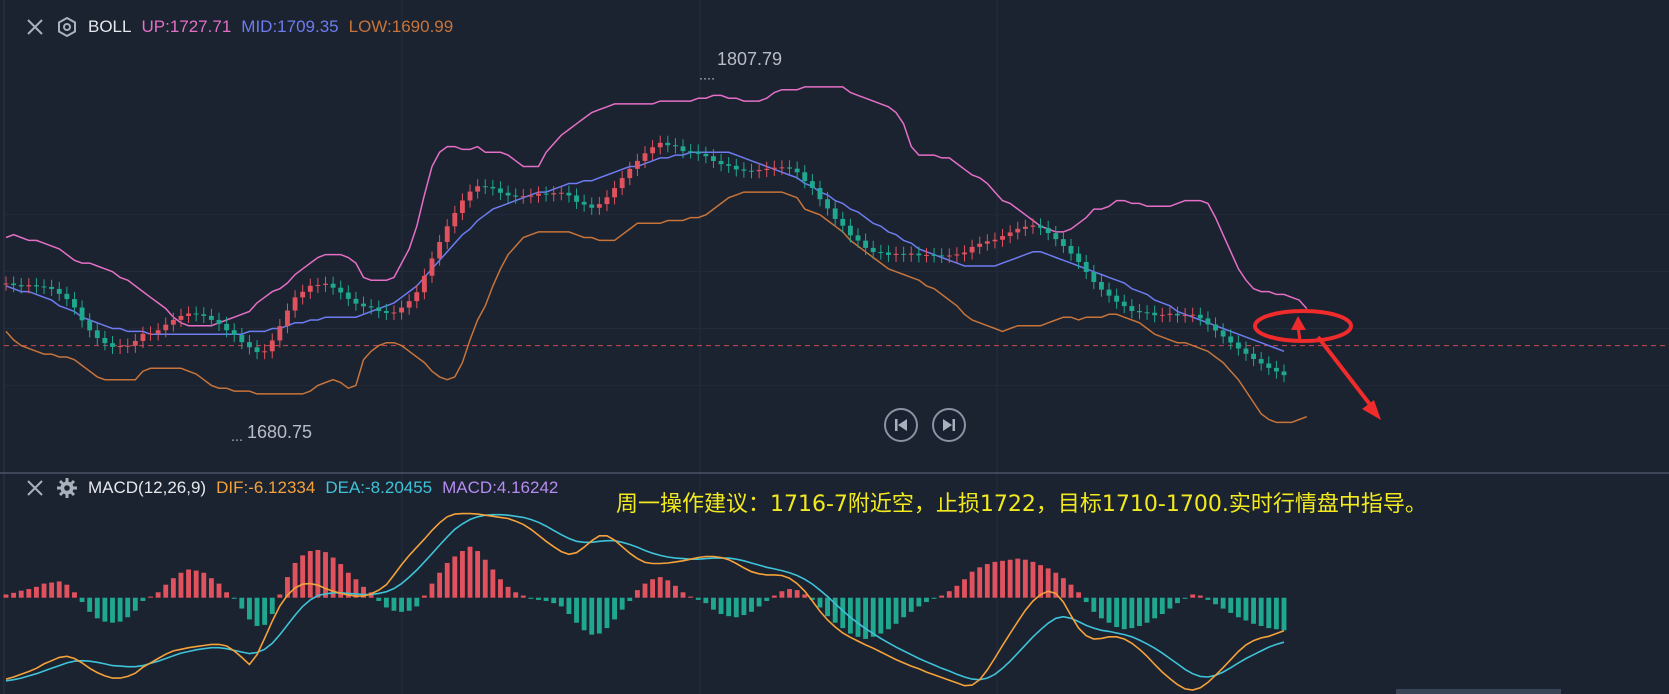 The height and width of the screenshot is (694, 1669). I want to click on step-forward-button, so click(949, 425).